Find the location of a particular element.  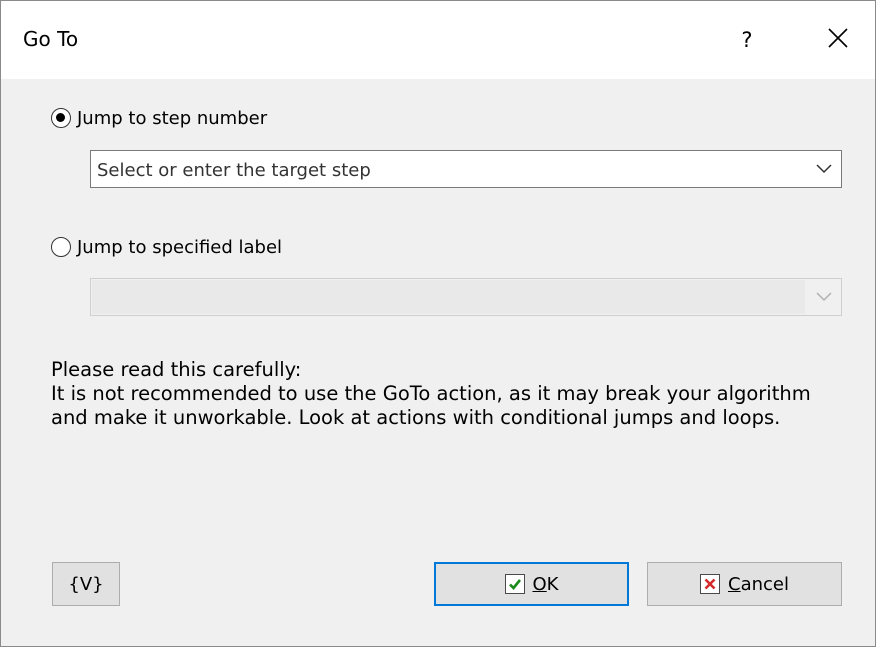

target-step-combobox is located at coordinates (466, 169).